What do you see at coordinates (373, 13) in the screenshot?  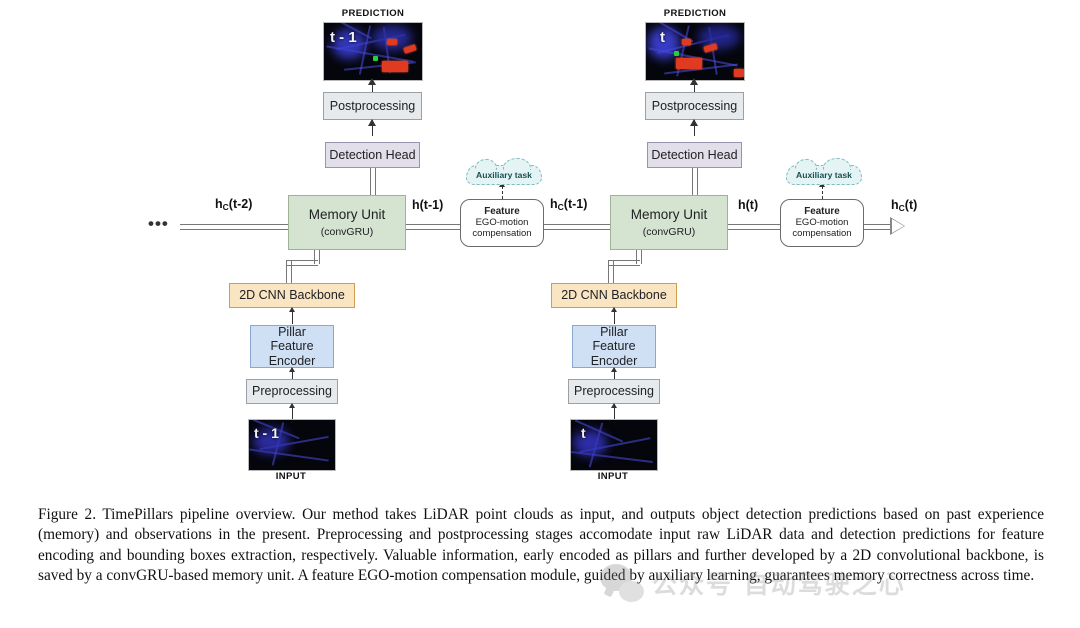 I see `prediction-caption-left: PREDICTION` at bounding box center [373, 13].